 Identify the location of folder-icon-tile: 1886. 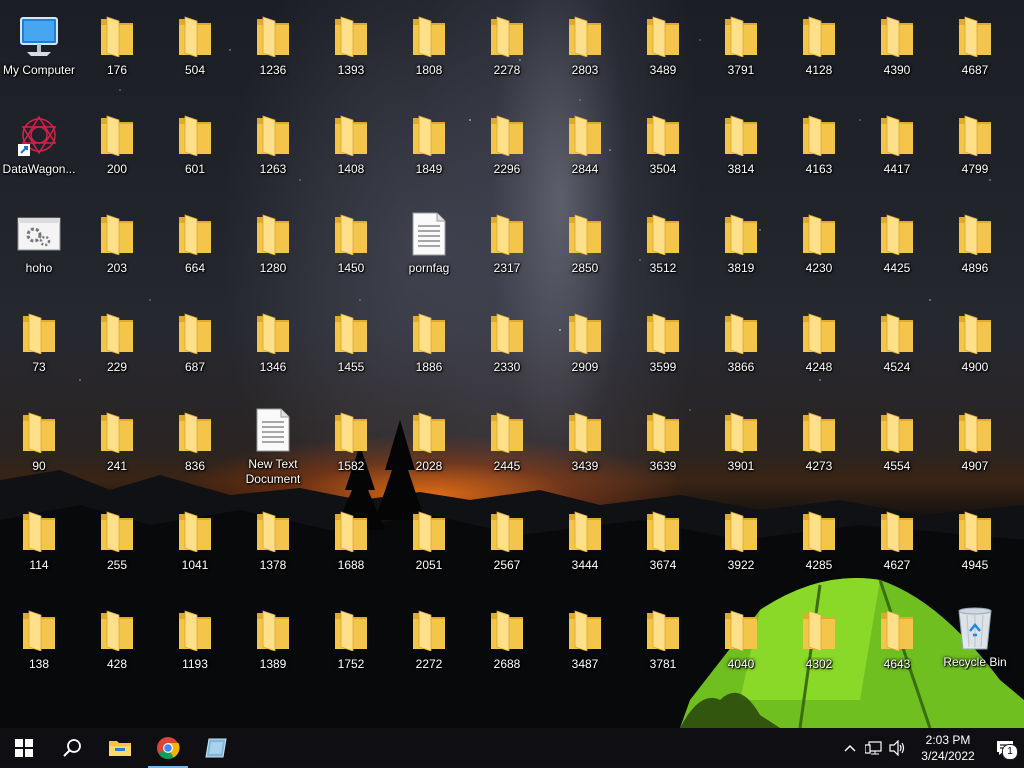
(429, 351).